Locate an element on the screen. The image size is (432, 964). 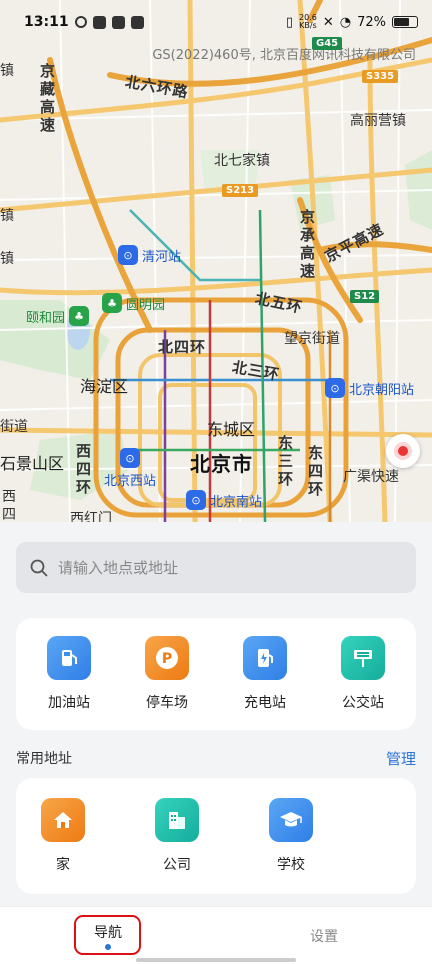
battery-icon is located at coordinates (405, 22).